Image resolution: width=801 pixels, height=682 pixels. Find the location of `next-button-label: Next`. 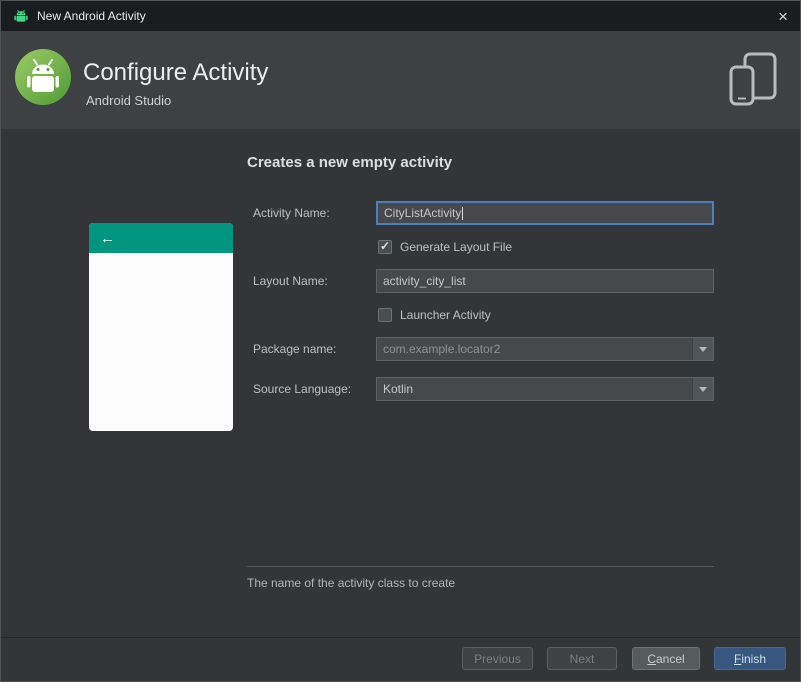

next-button-label: Next is located at coordinates (582, 658).